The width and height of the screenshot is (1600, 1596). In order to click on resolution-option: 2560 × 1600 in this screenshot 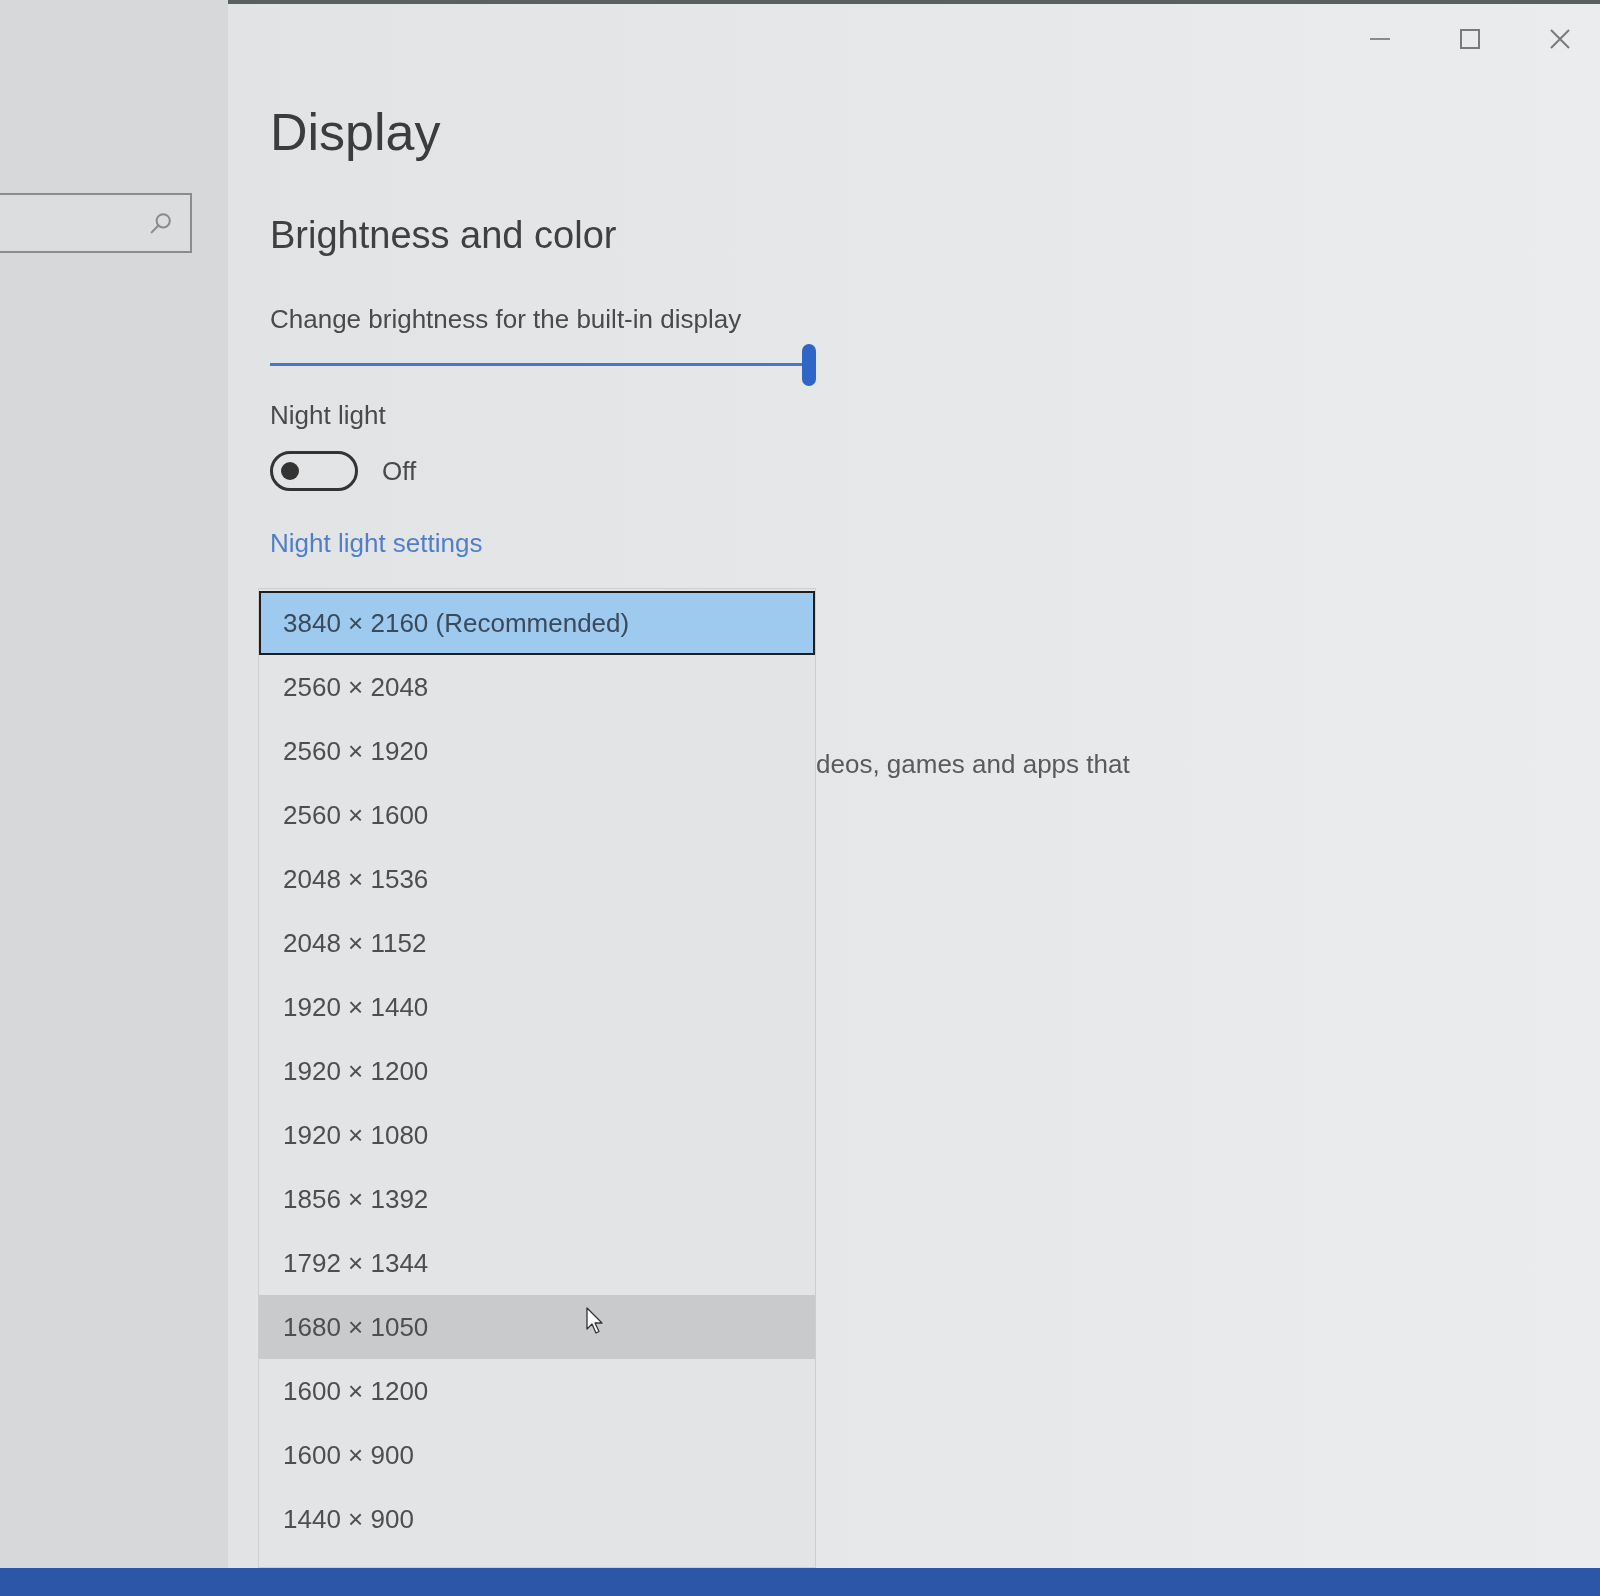, I will do `click(537, 815)`.